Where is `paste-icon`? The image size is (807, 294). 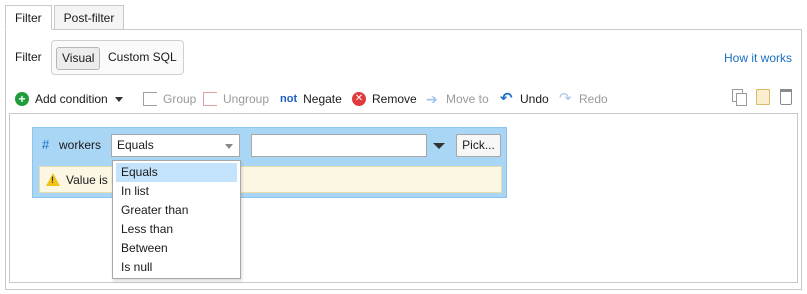
paste-icon is located at coordinates (763, 97).